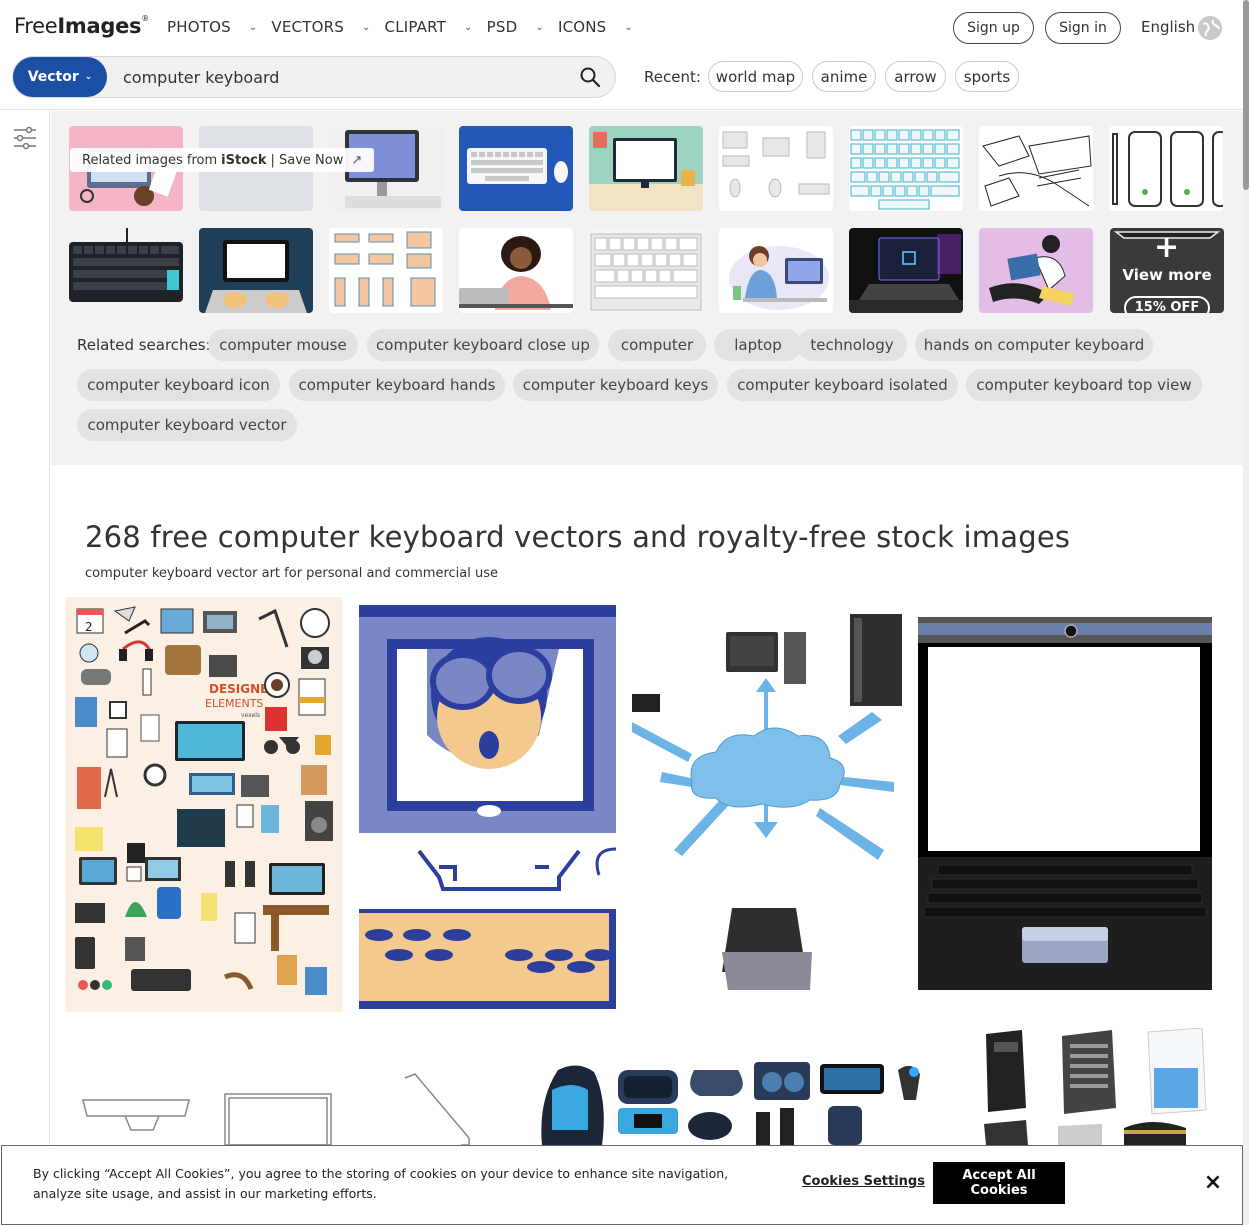 This screenshot has width=1249, height=1225. Describe the element at coordinates (283, 345) in the screenshot. I see `related-search-chip: computer mouse` at that location.